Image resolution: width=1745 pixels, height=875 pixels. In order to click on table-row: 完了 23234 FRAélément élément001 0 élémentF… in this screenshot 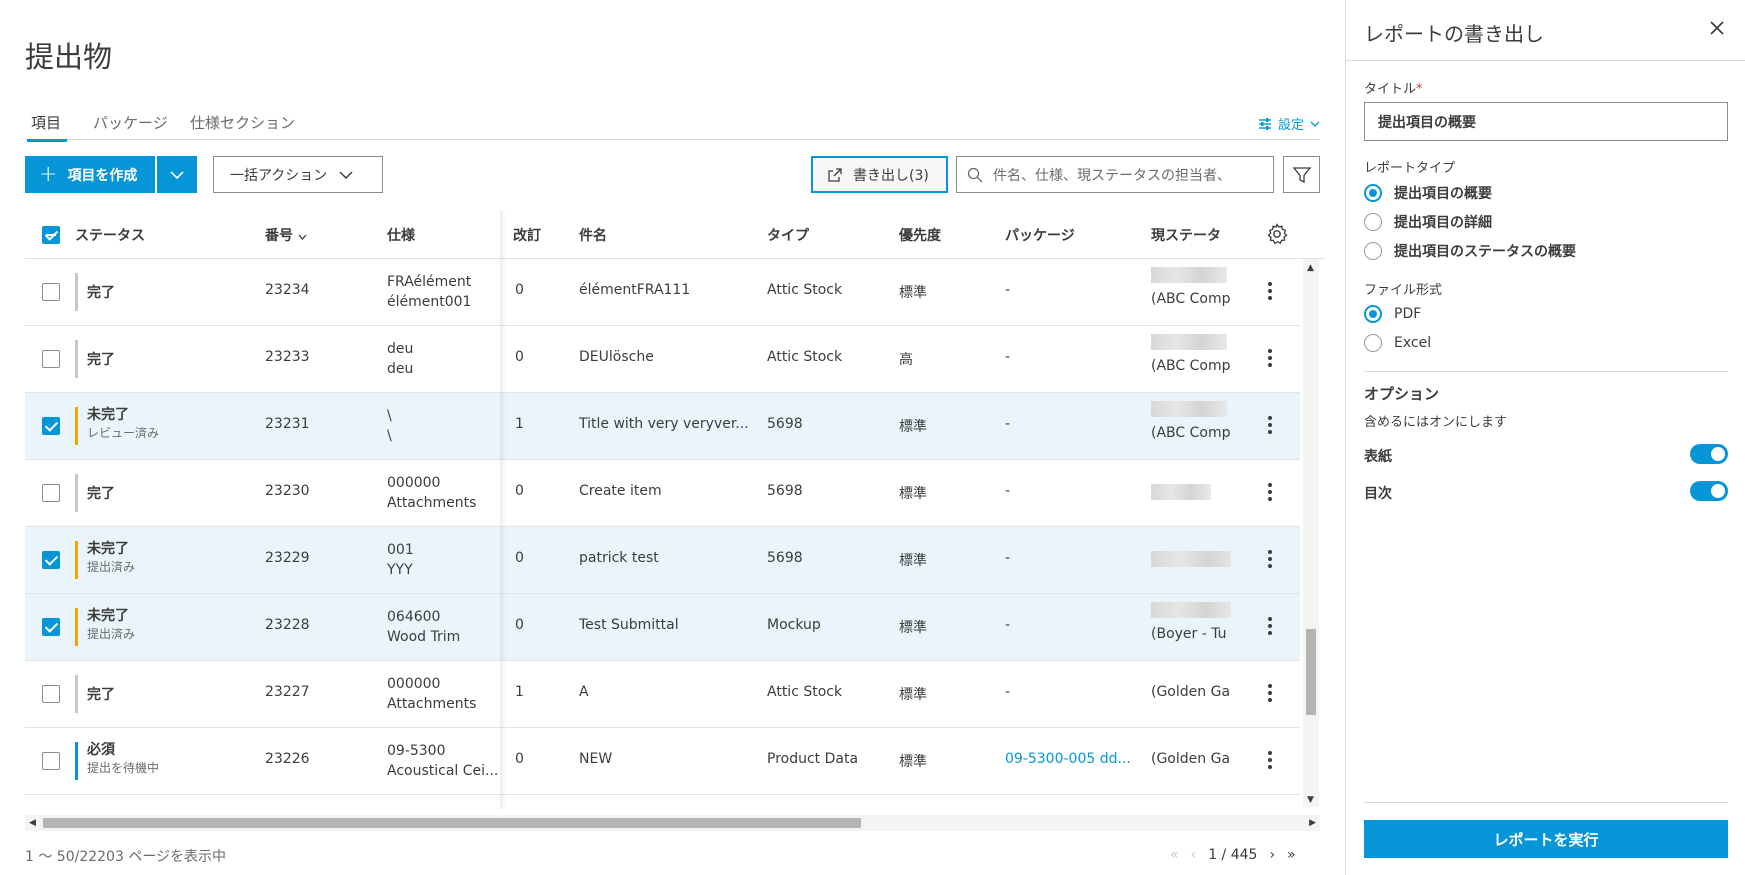, I will do `click(662, 292)`.